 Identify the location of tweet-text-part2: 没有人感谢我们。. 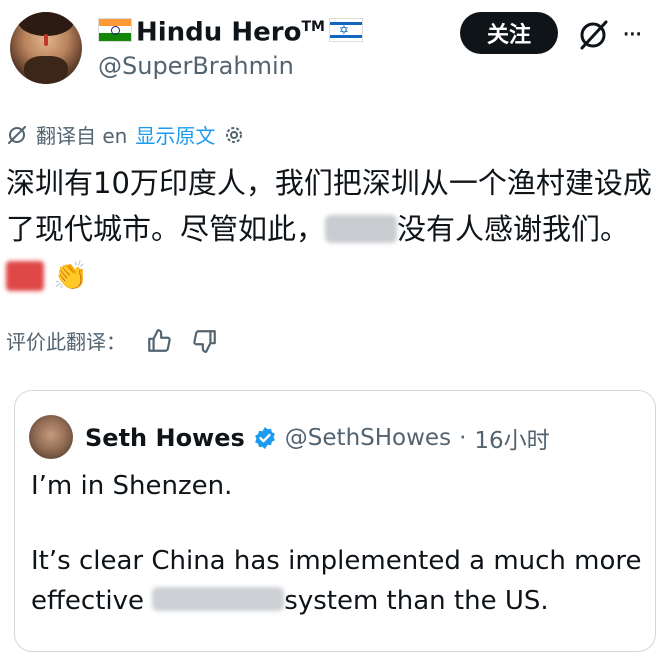
(513, 229).